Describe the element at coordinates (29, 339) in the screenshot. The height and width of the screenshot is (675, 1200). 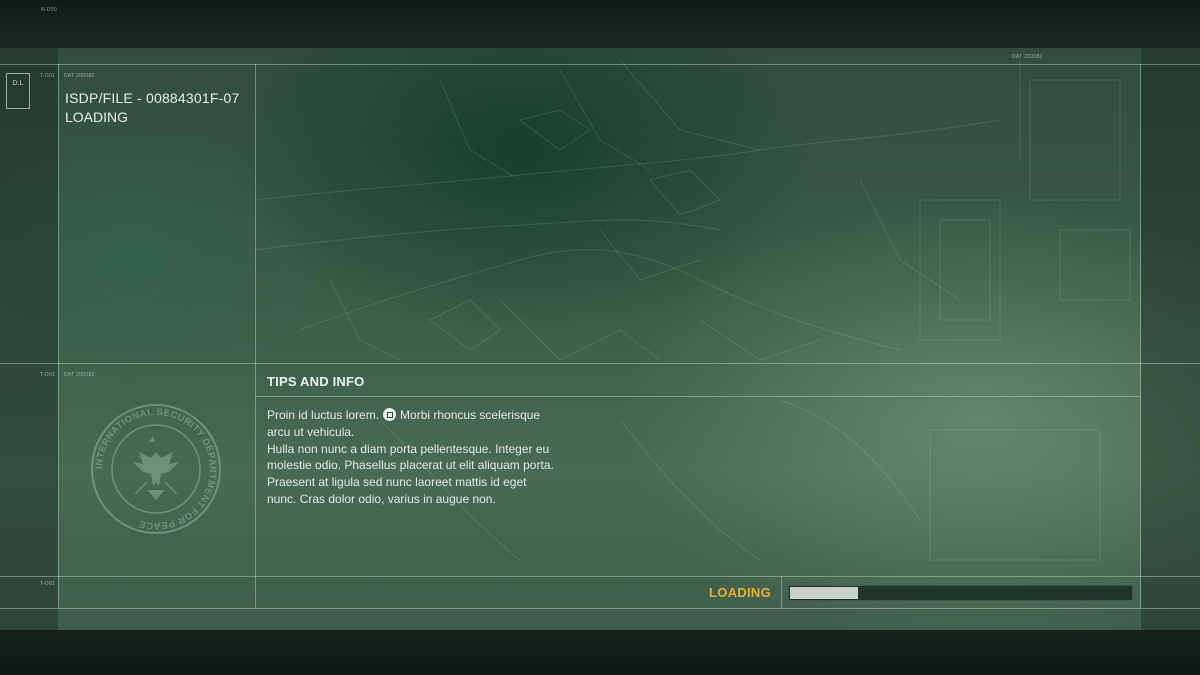
I see `left-rail` at that location.